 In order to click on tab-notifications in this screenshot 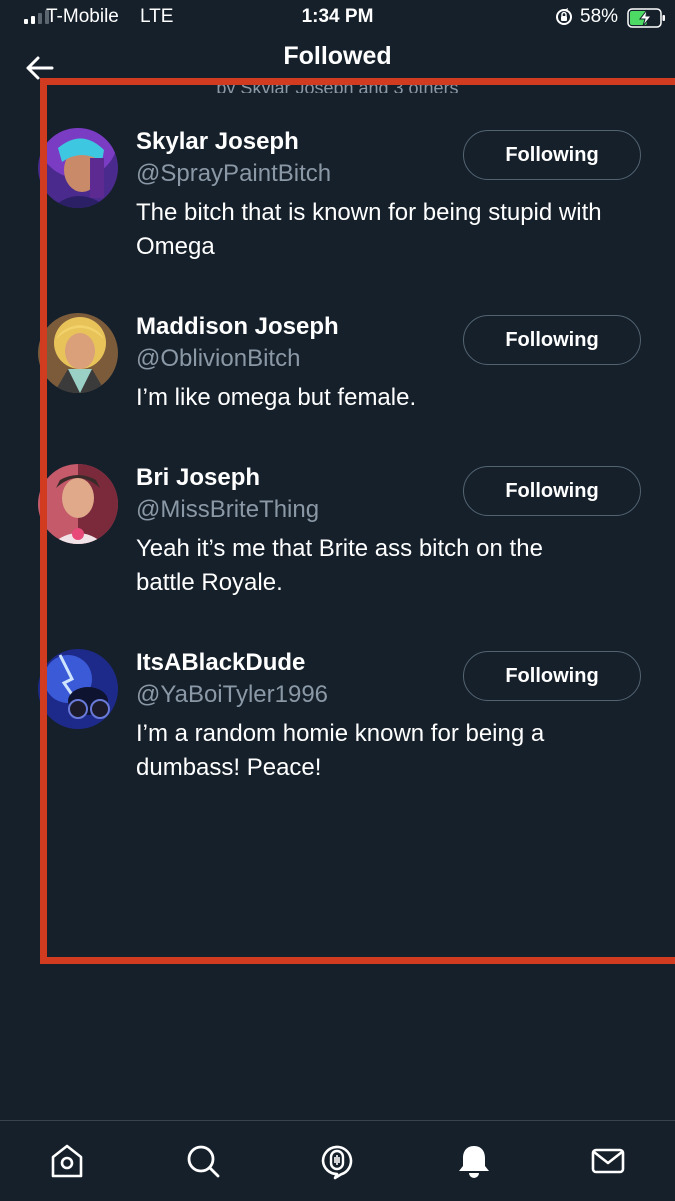, I will do `click(474, 1161)`.